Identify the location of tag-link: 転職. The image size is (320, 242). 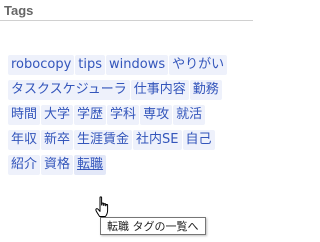
(90, 165).